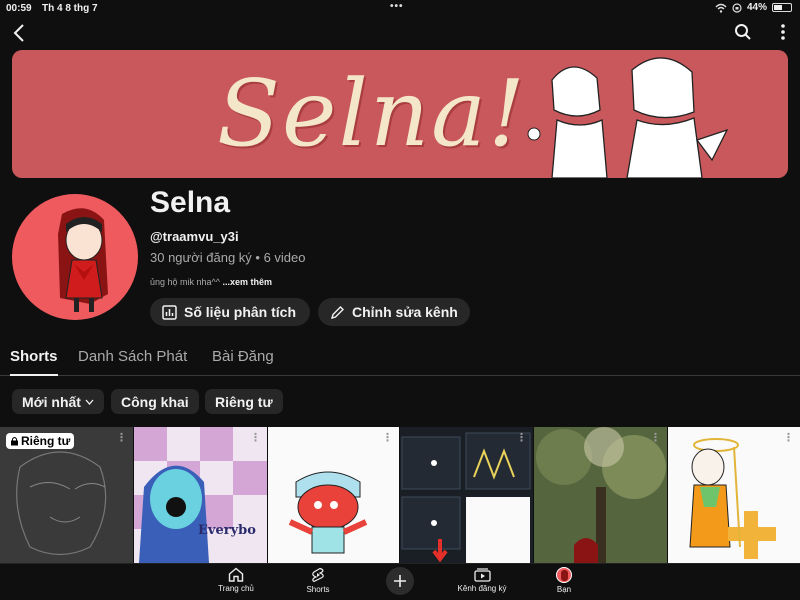 The height and width of the screenshot is (600, 800). I want to click on checker-illustration, so click(200, 495).